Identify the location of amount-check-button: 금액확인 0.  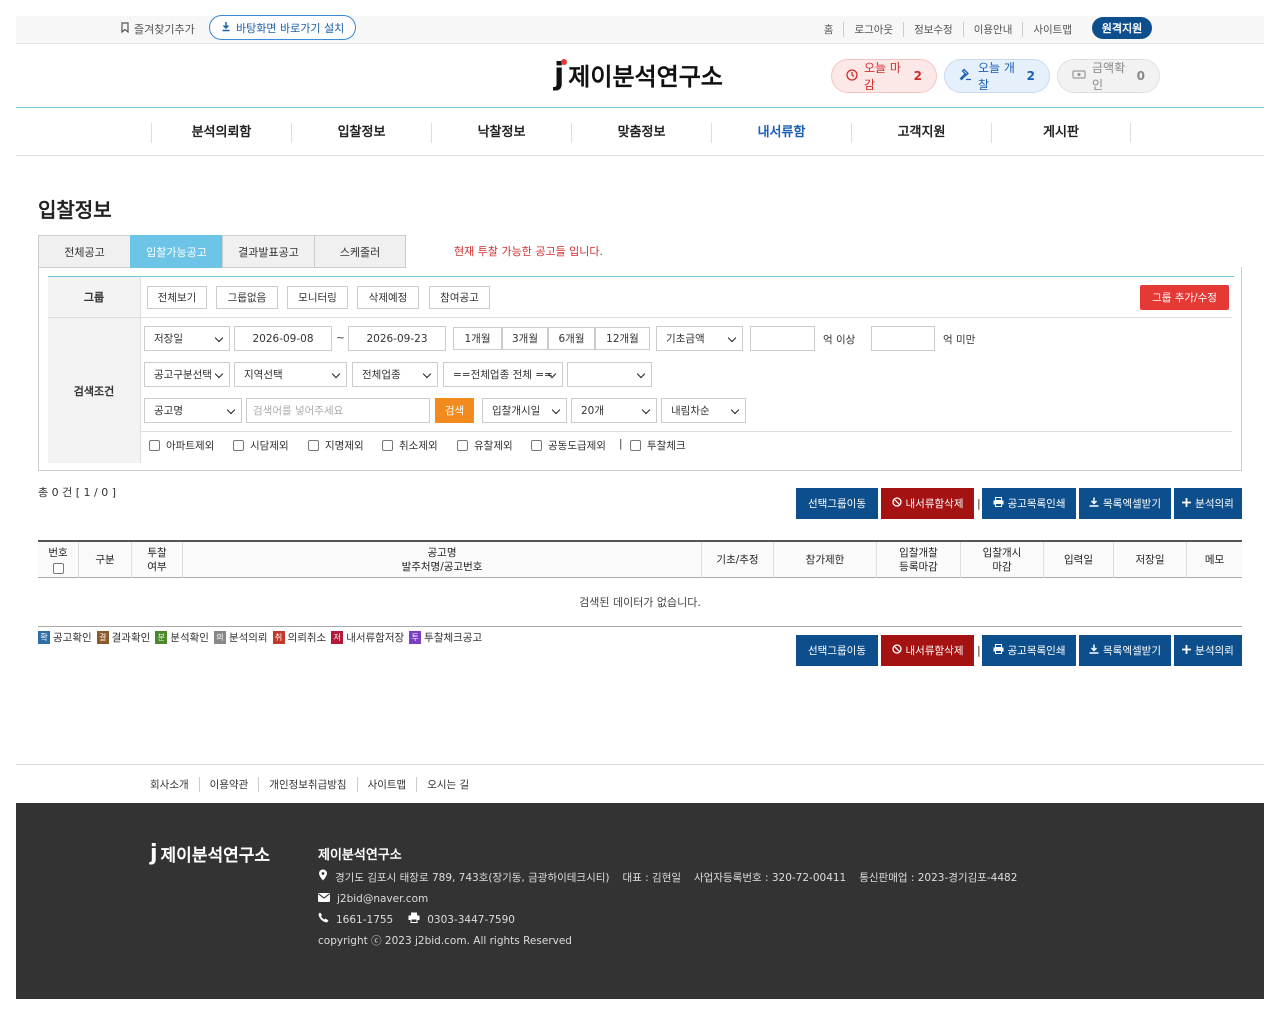
(1108, 76).